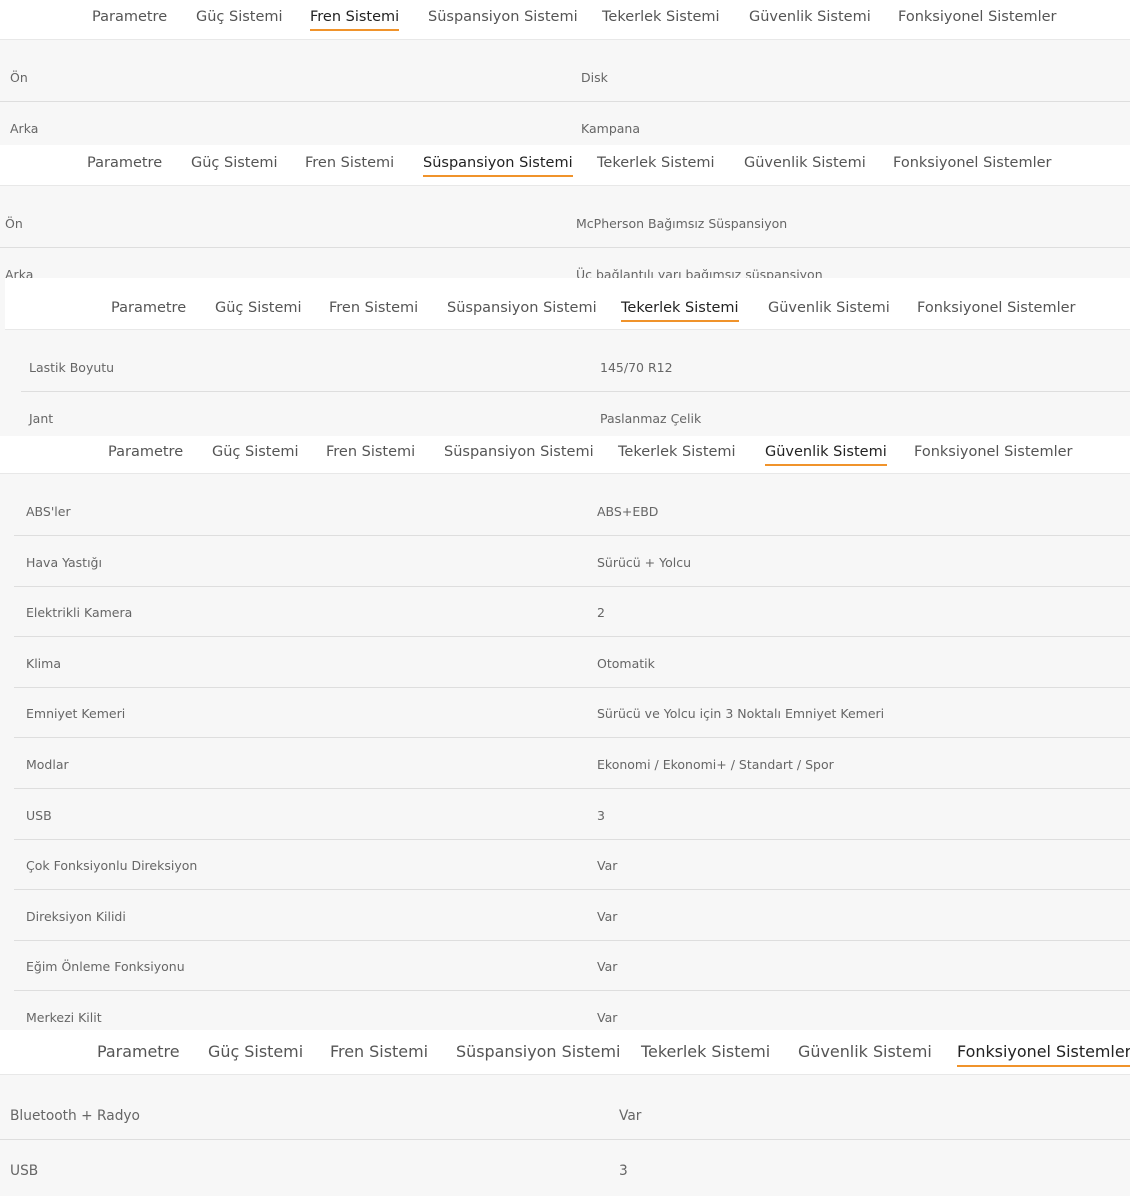 This screenshot has height=1196, width=1130. What do you see at coordinates (76, 916) in the screenshot?
I see `row-label: Direksiyon Kilidi` at bounding box center [76, 916].